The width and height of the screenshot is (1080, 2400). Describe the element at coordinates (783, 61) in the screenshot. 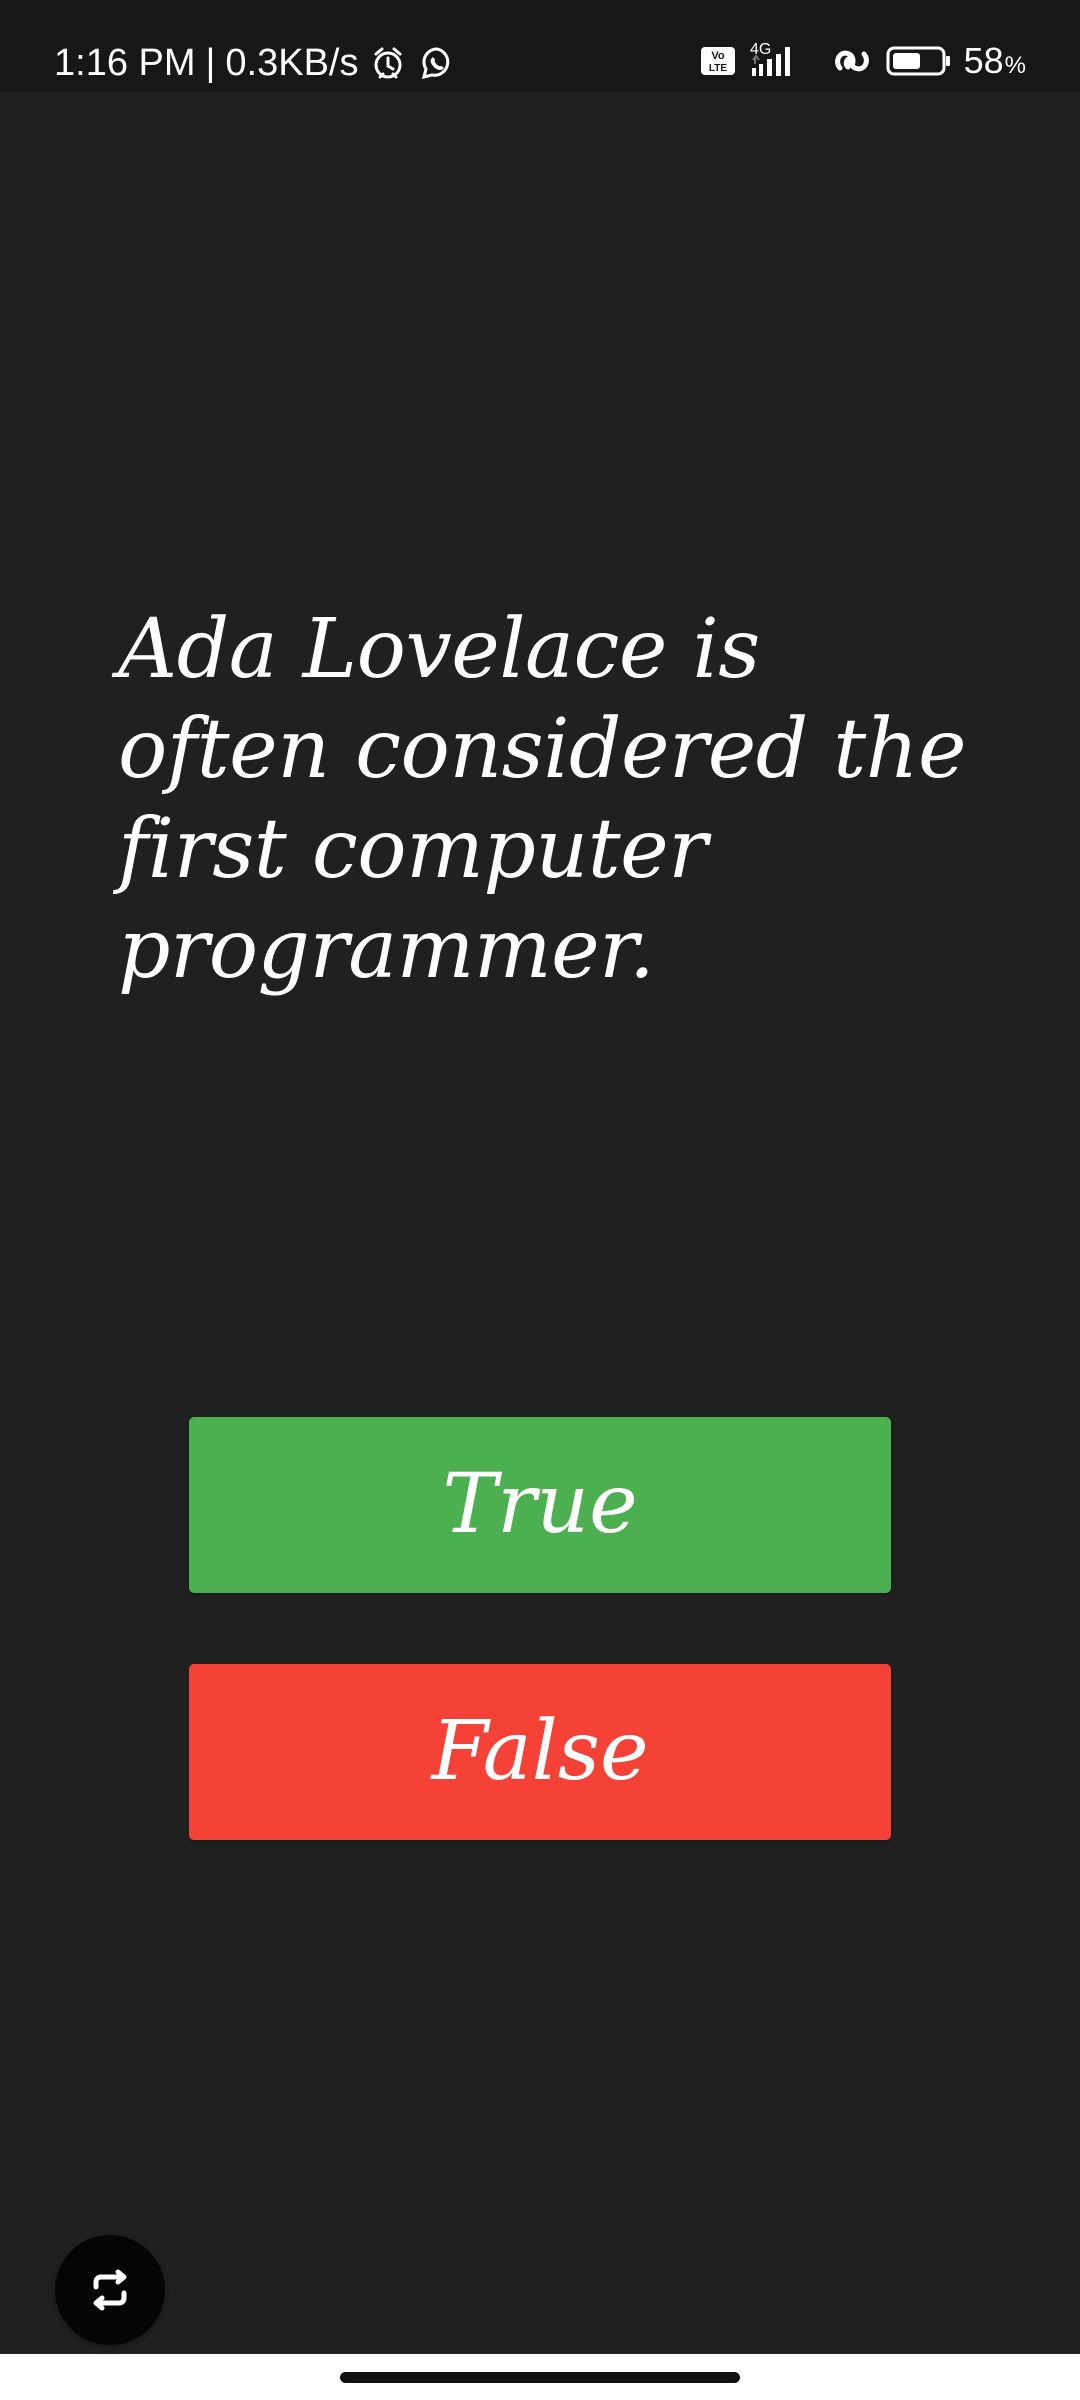

I see `signal-bars-icon: 4G` at that location.